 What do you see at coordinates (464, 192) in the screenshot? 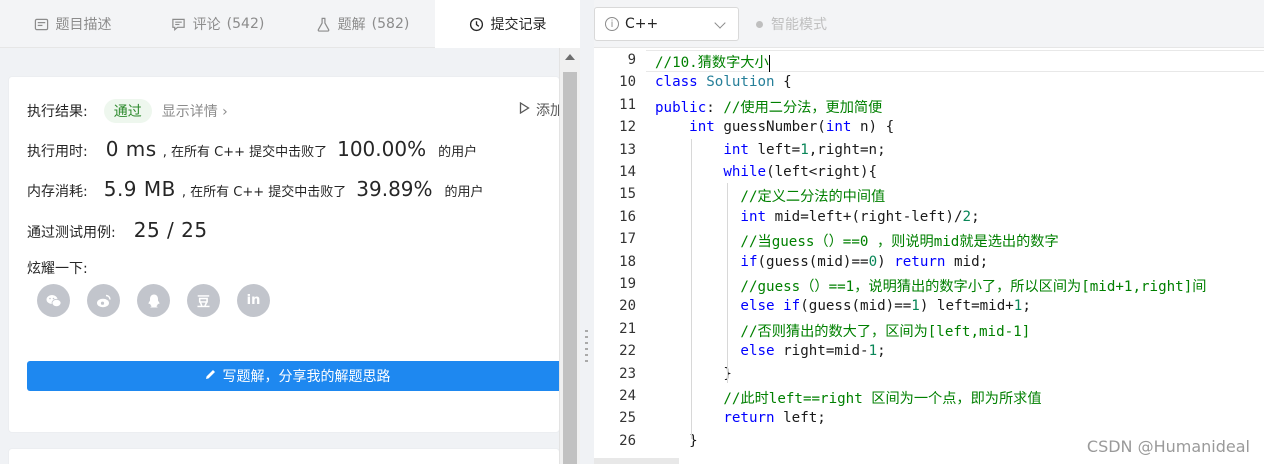
I see `memory-suffix: 的用户` at bounding box center [464, 192].